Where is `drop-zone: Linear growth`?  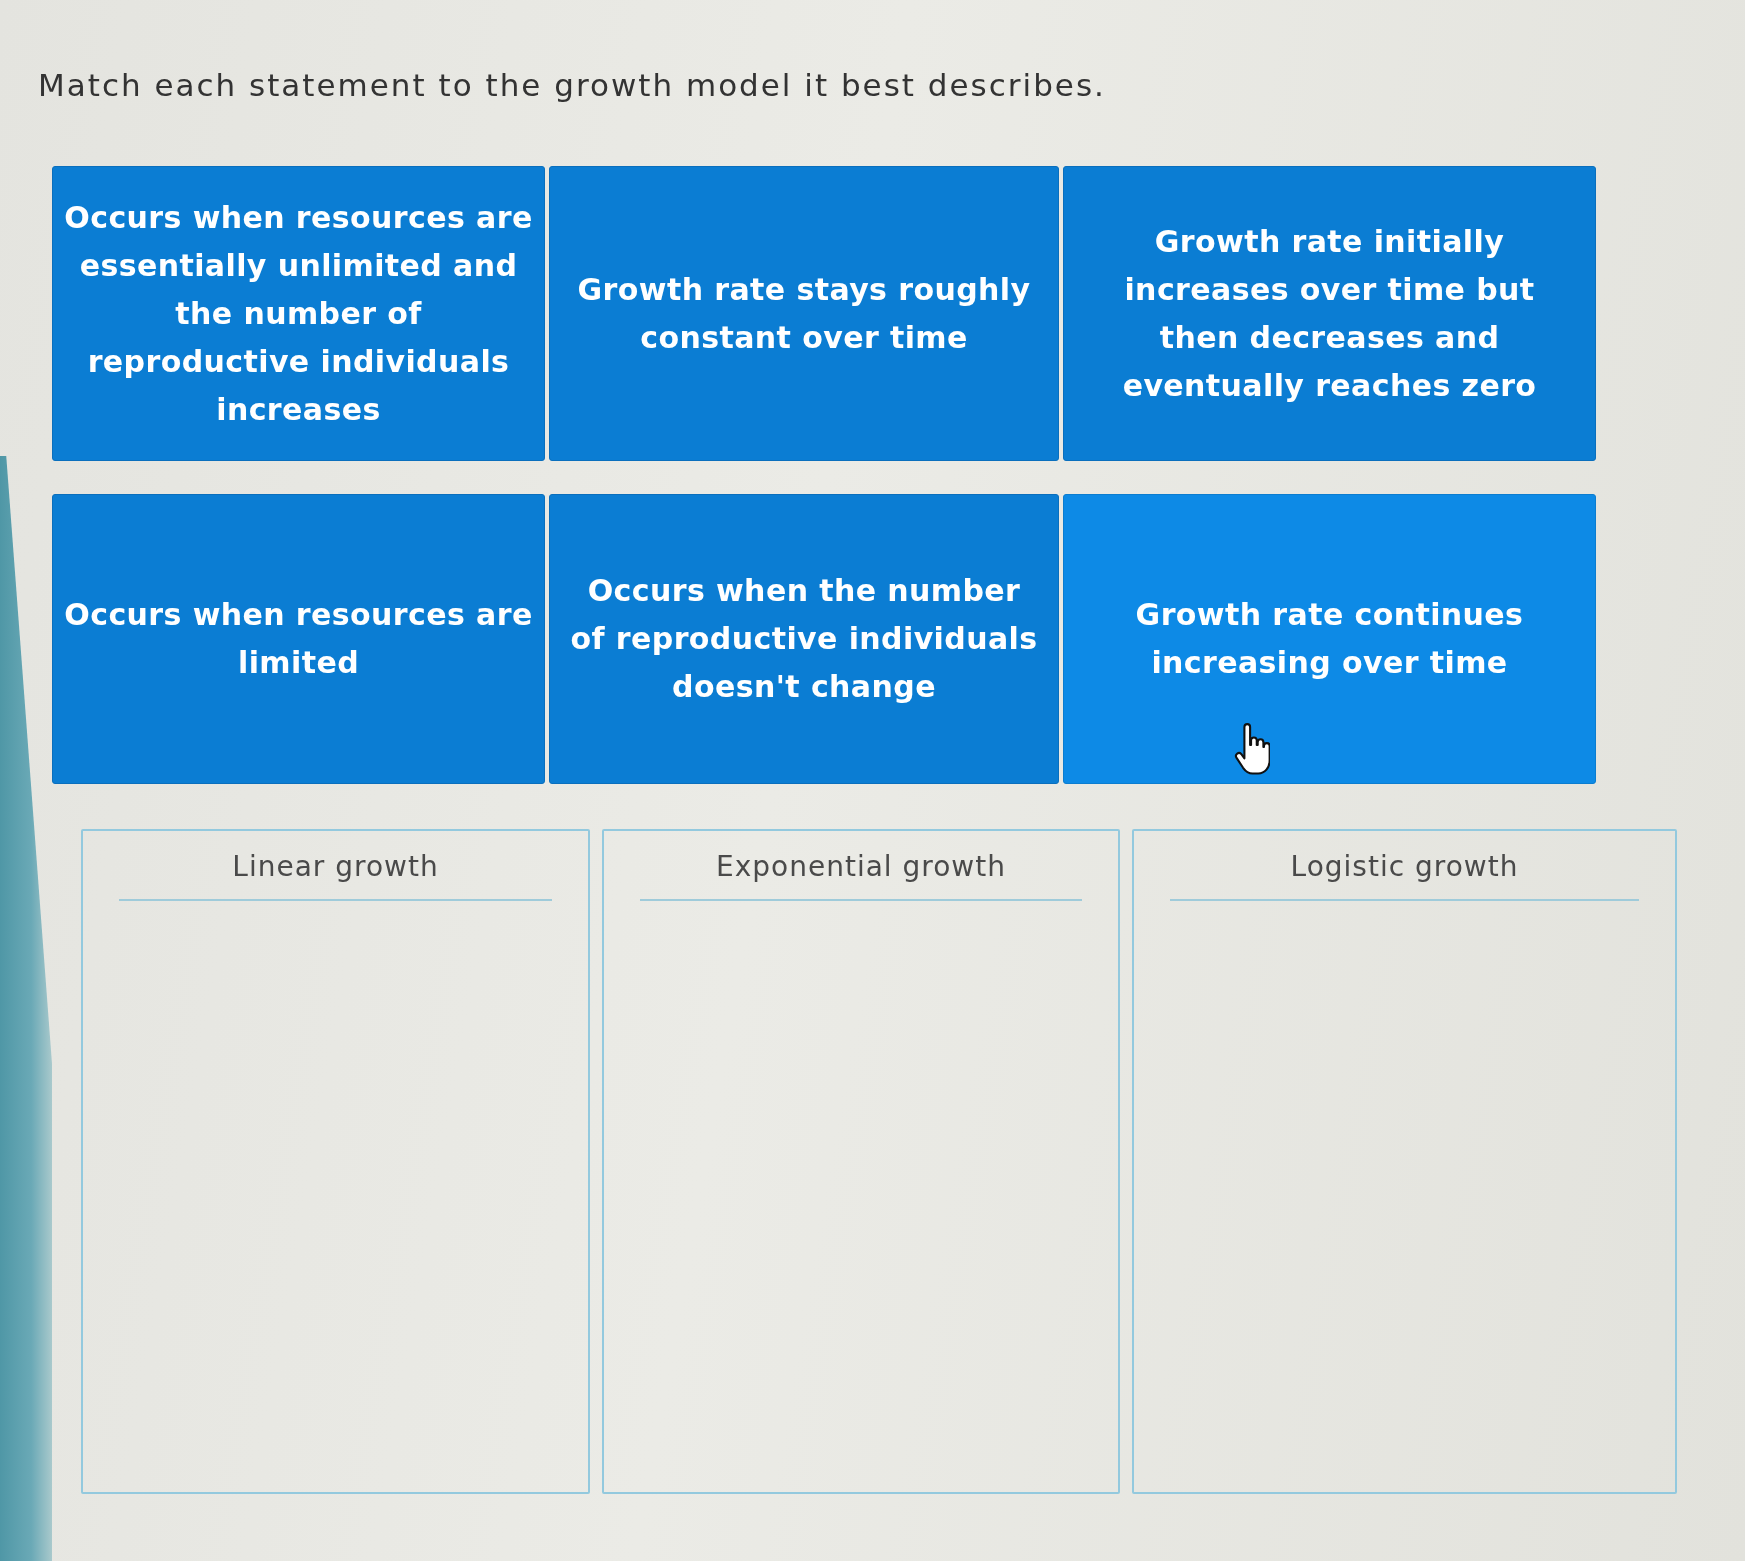 drop-zone: Linear growth is located at coordinates (335, 1161).